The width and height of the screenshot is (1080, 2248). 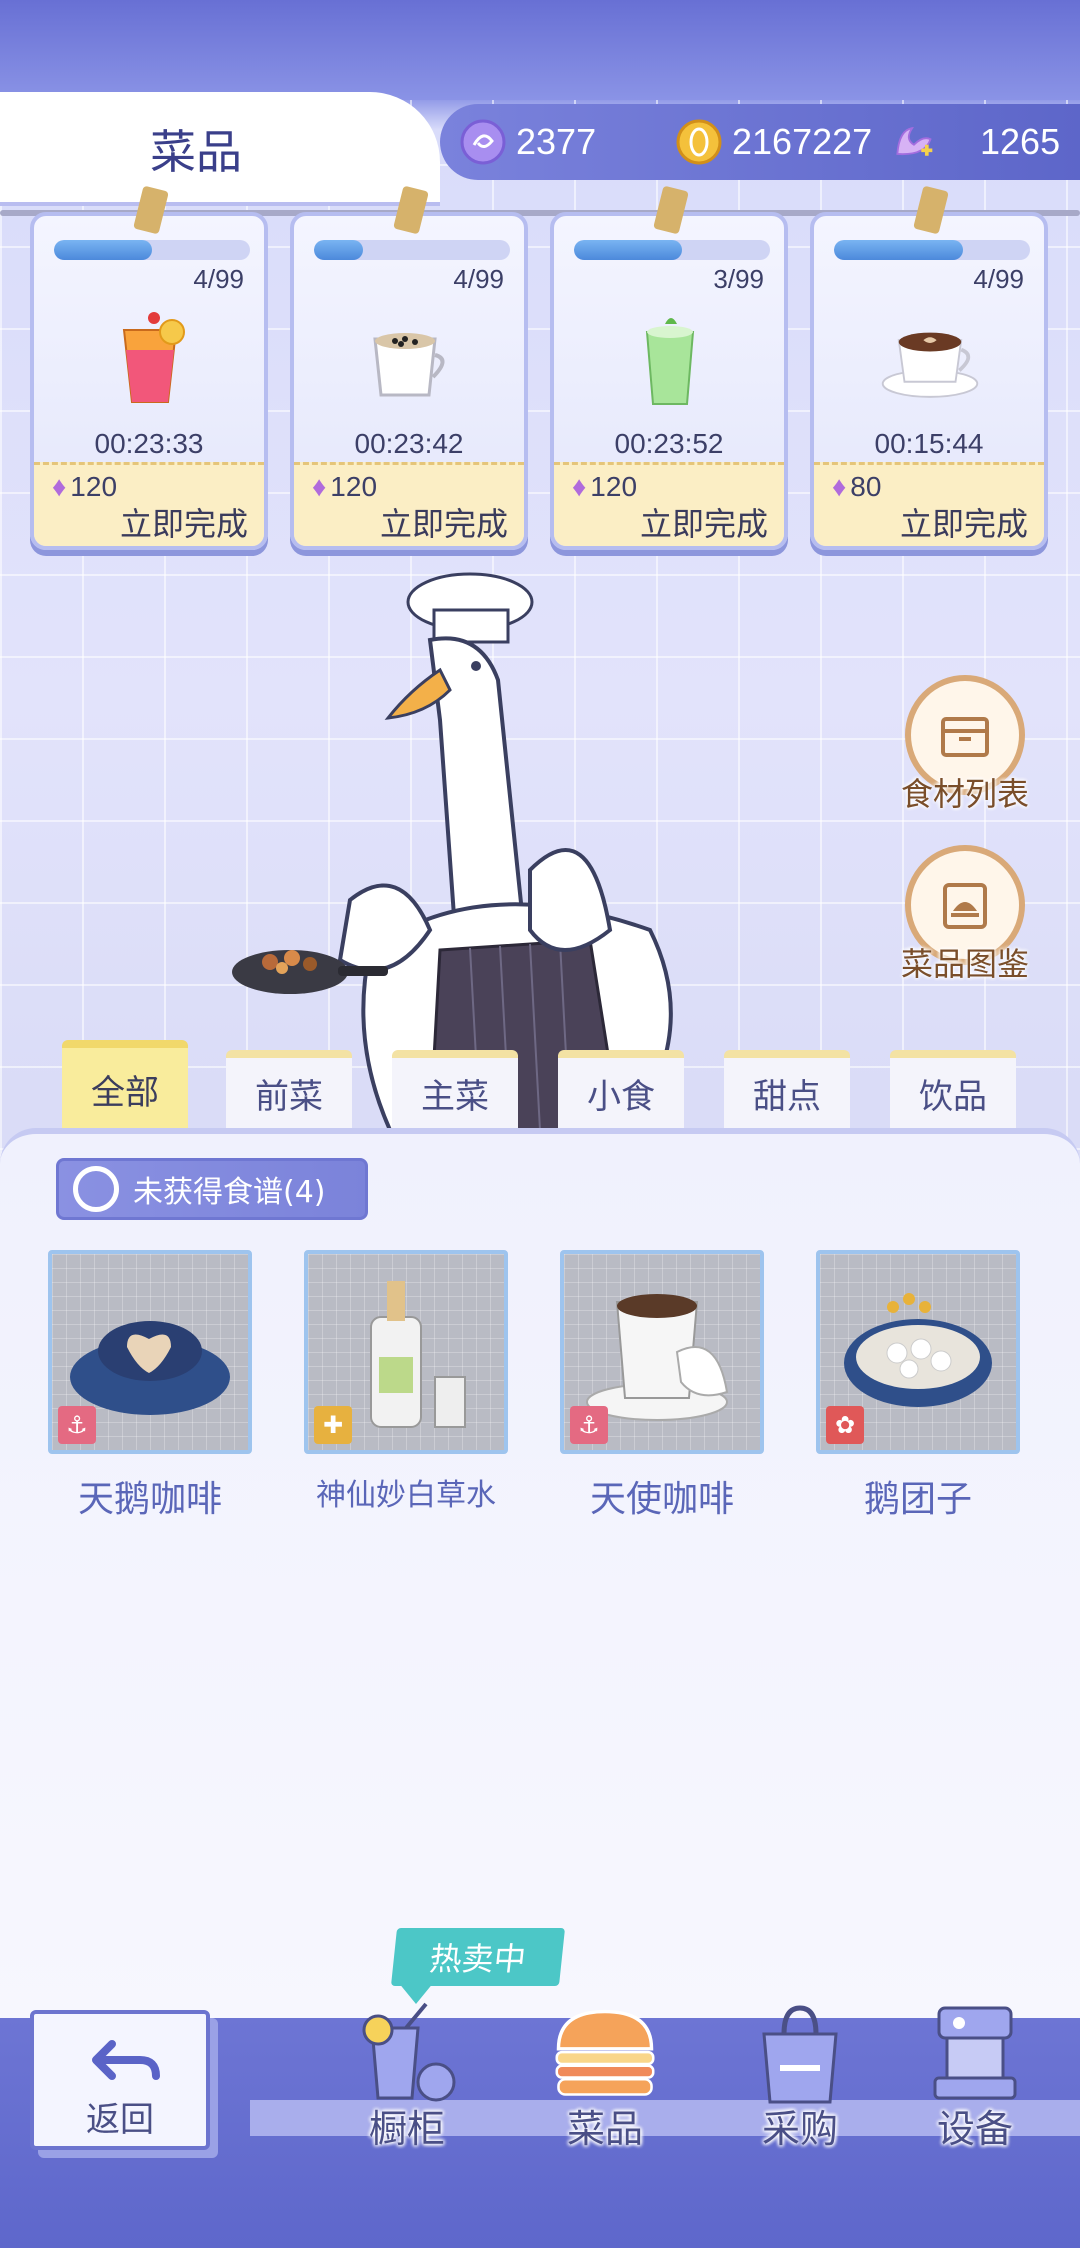 I want to click on matcha-drink-icon, so click(x=670, y=360).